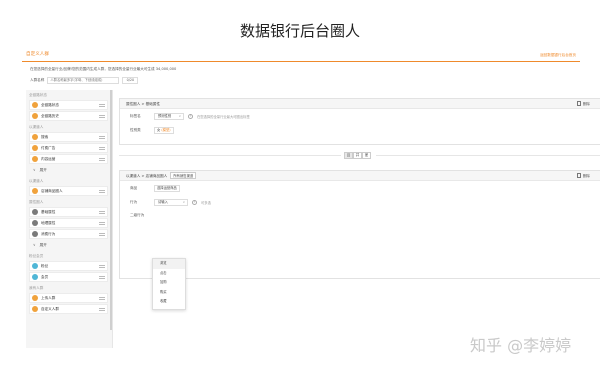 The height and width of the screenshot is (368, 600). I want to click on sidebar-scrollbar, so click(111, 210).